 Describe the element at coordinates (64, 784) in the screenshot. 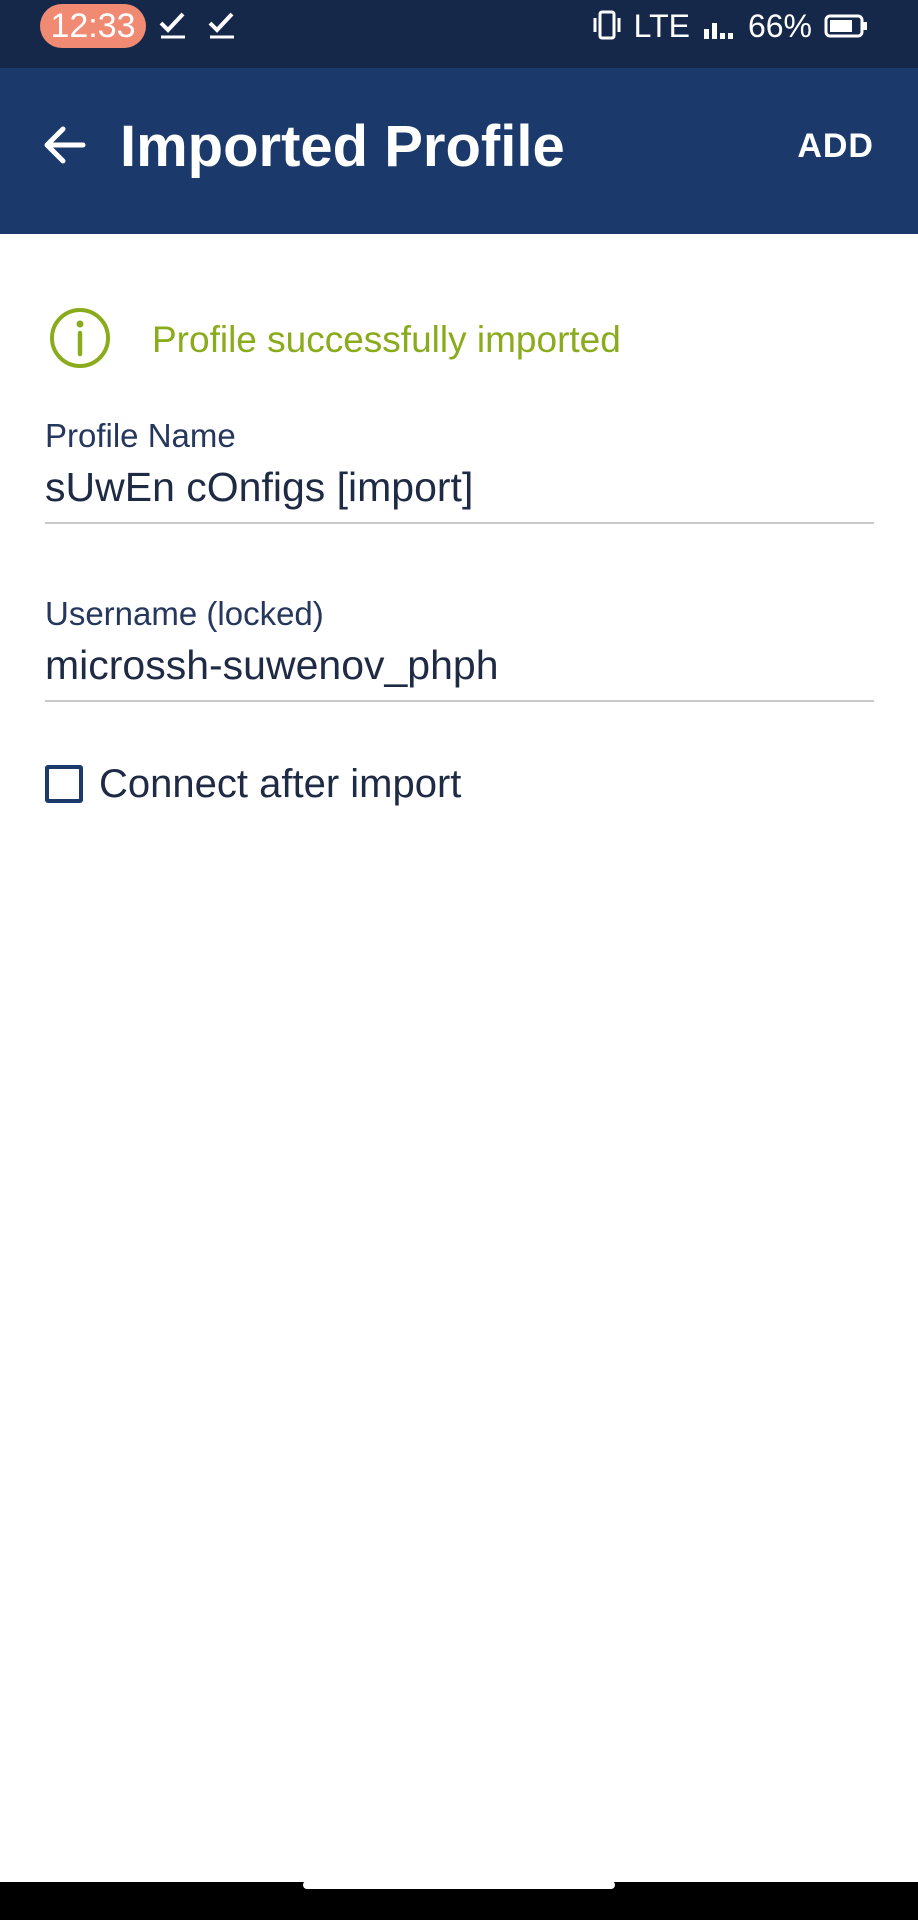

I see `checkbox-box` at that location.